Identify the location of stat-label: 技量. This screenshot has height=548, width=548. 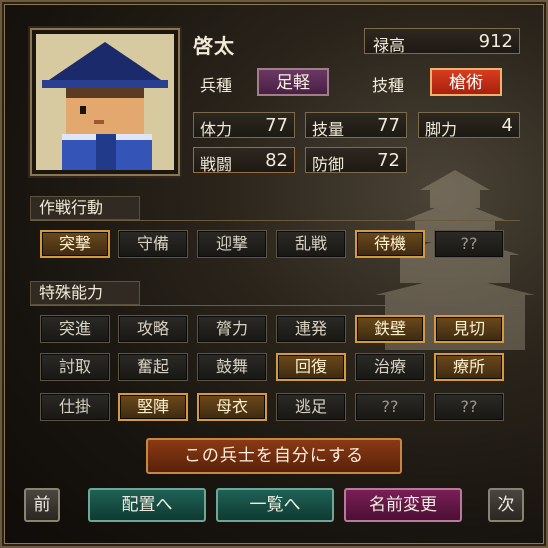
(328, 129).